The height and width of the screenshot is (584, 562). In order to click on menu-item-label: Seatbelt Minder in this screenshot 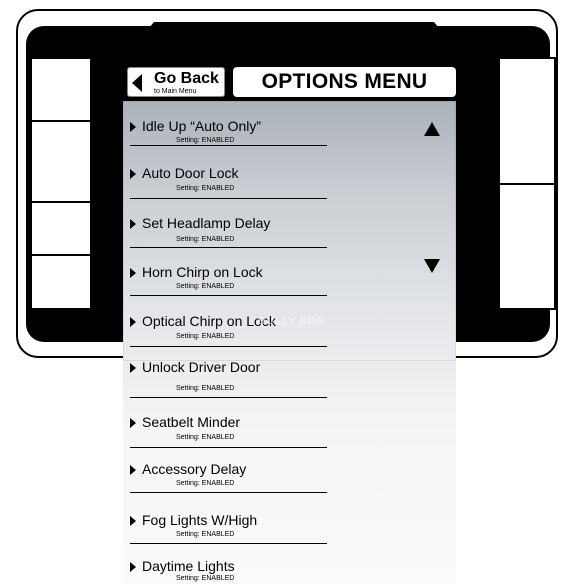, I will do `click(191, 422)`.